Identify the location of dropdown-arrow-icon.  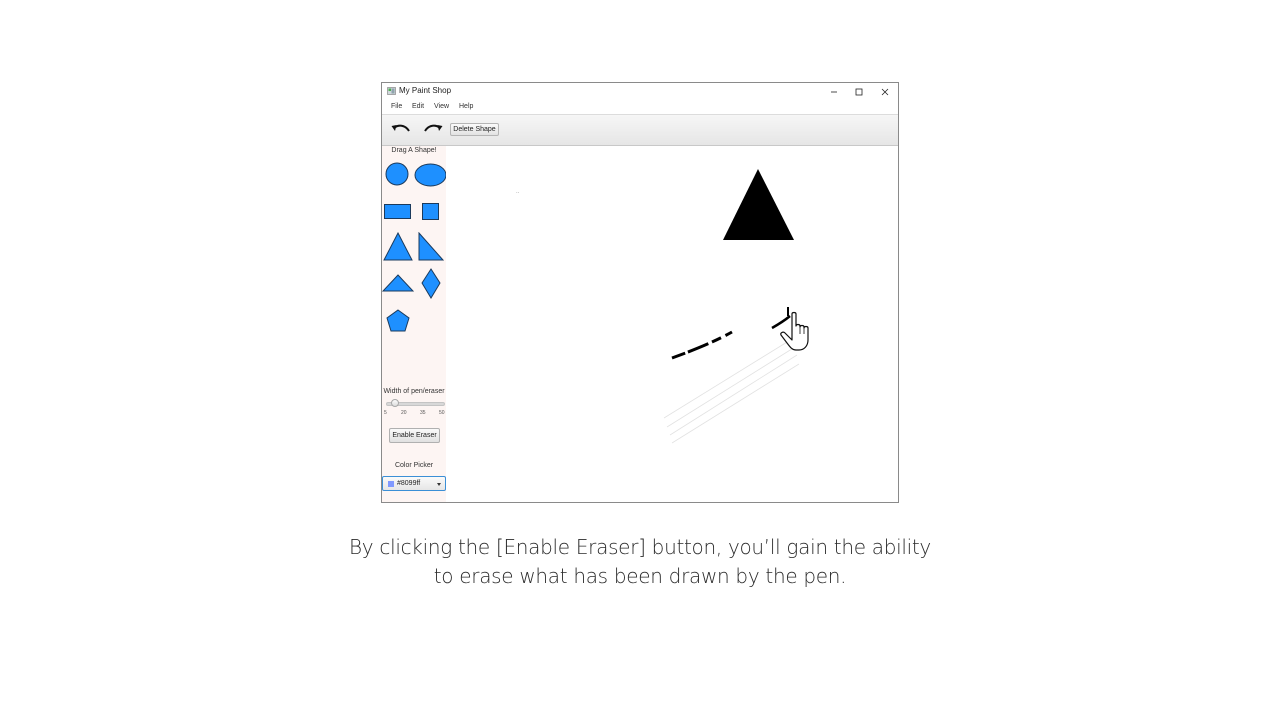
(439, 484).